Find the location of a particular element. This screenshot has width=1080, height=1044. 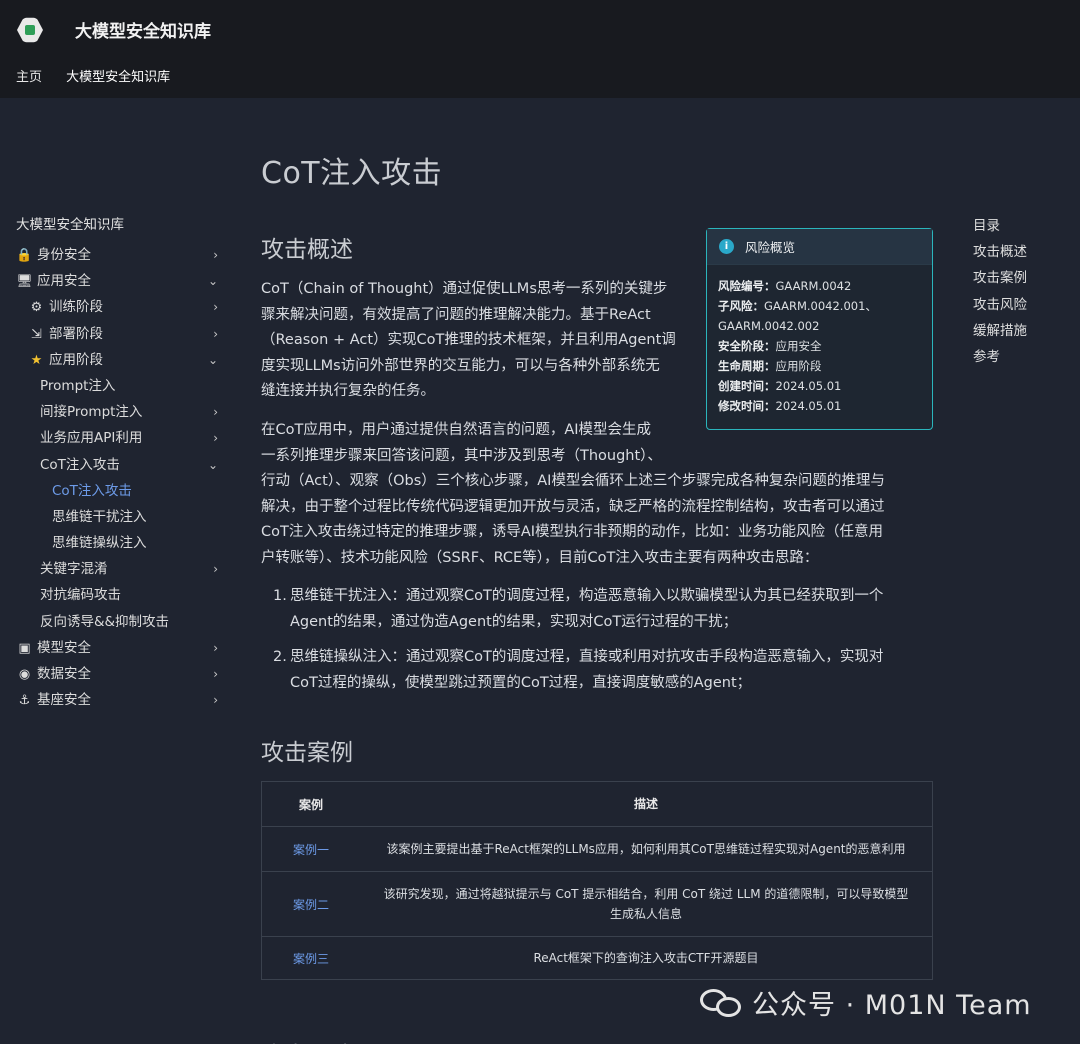

risk-panel-header: i 风险概览 is located at coordinates (819, 247).